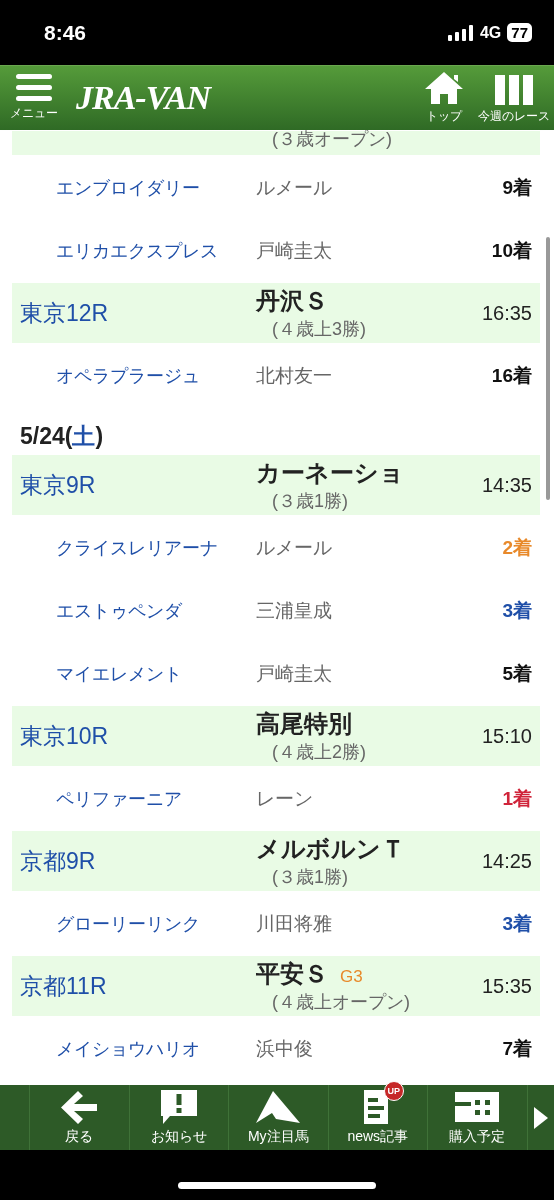 This screenshot has width=554, height=1200. I want to click on horse-name: エストゥペンダ, so click(156, 610).